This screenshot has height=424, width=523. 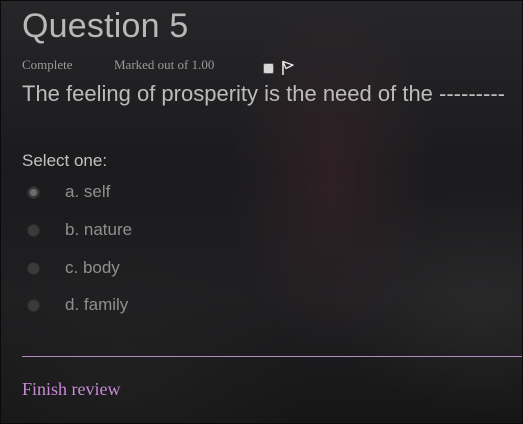 What do you see at coordinates (65, 160) in the screenshot?
I see `select-one-prompt: Select one:` at bounding box center [65, 160].